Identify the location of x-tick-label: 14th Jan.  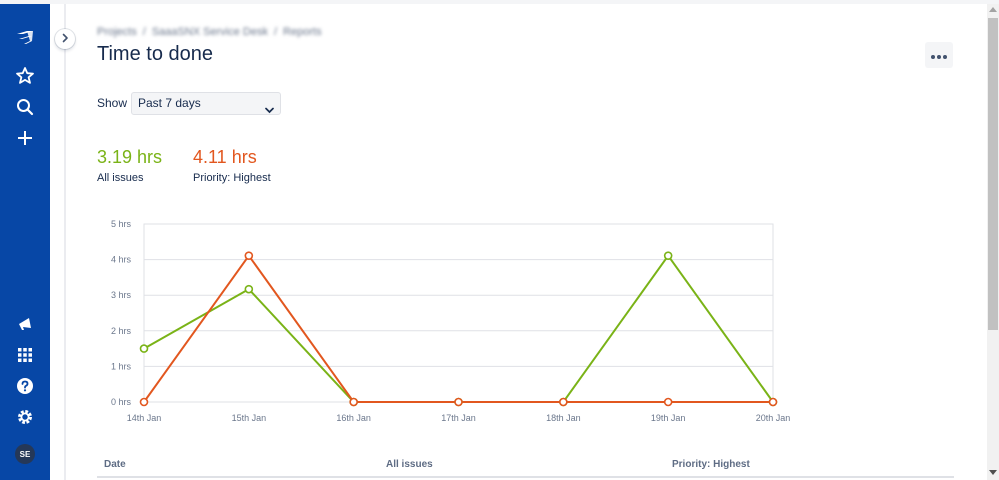
(144, 418).